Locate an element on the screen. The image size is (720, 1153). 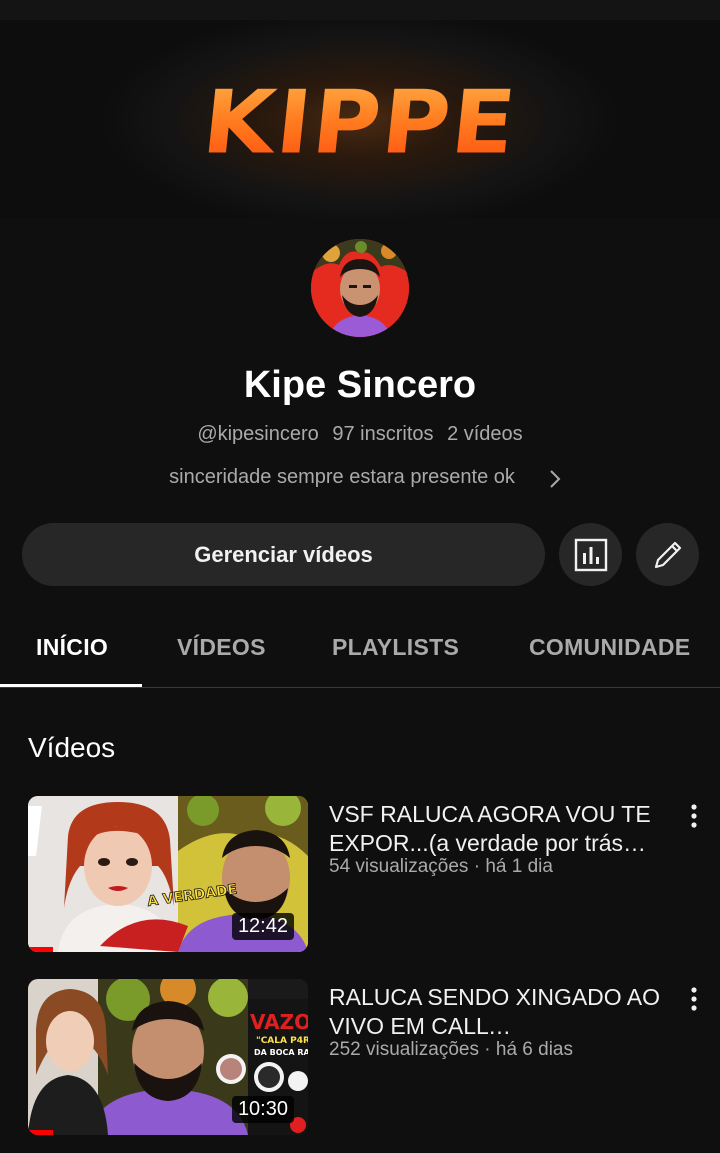
bar-chart-icon is located at coordinates (590, 554).